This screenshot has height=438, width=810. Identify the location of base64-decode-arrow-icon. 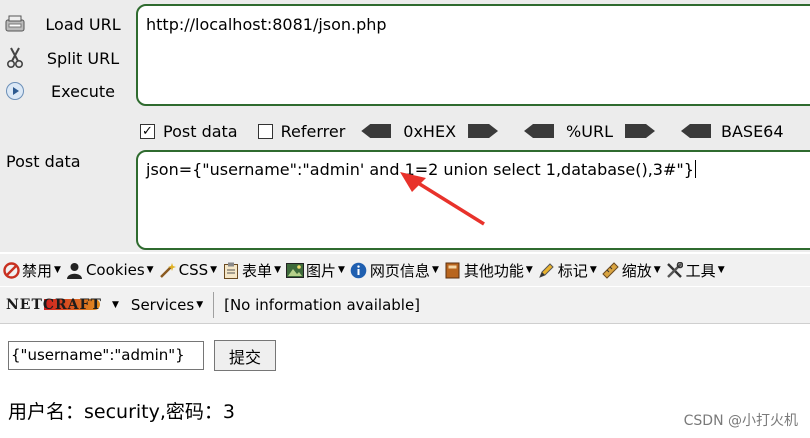
(695, 131).